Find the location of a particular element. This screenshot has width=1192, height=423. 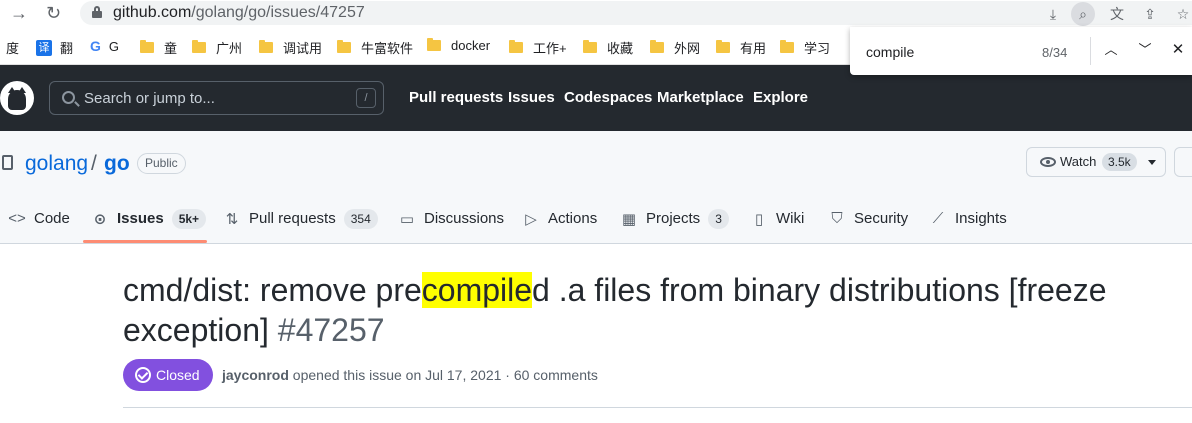

tab-projects: ▦ Projects 3 is located at coordinates (674, 226).